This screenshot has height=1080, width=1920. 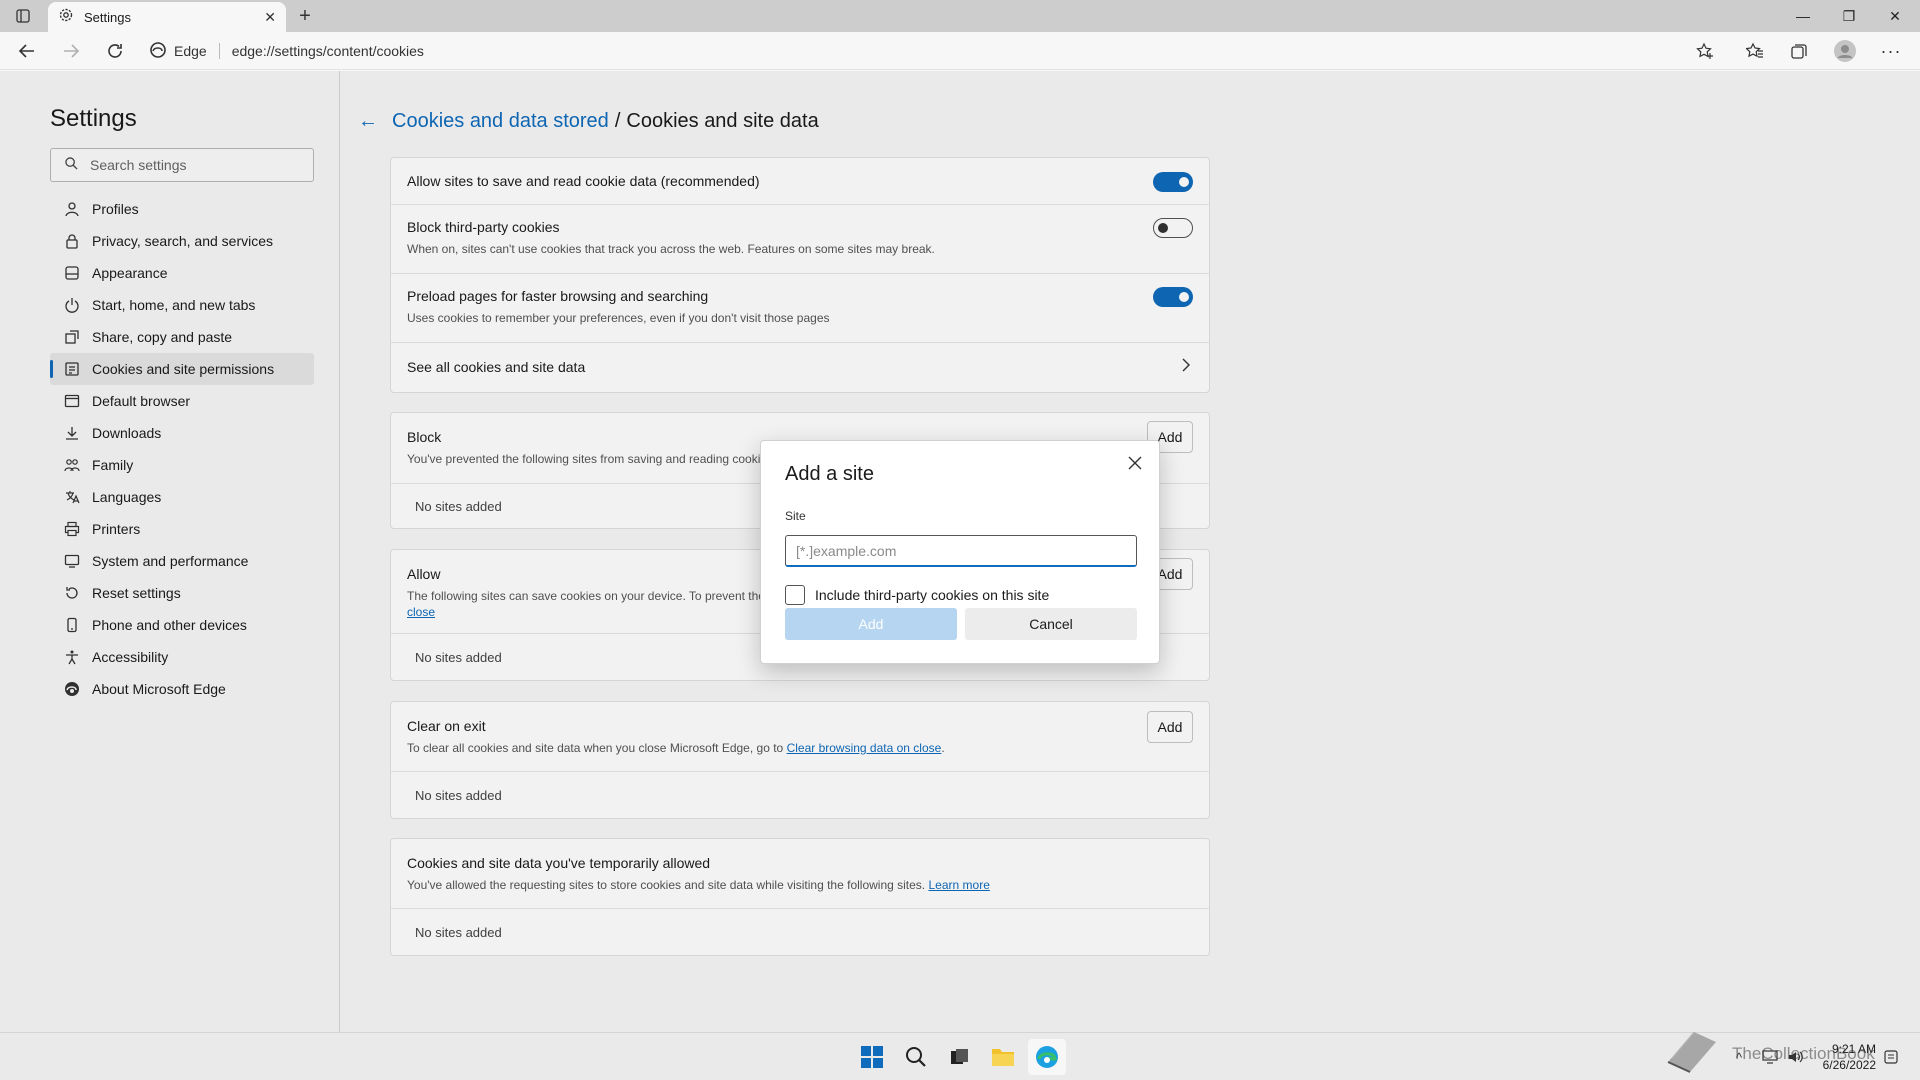 What do you see at coordinates (66, 17) in the screenshot?
I see `gear-icon` at bounding box center [66, 17].